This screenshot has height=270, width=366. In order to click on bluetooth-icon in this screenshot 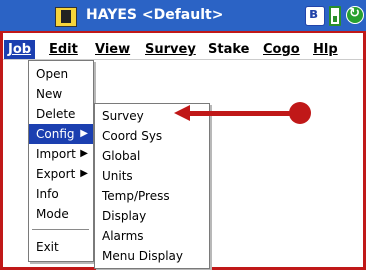, I will do `click(315, 16)`.